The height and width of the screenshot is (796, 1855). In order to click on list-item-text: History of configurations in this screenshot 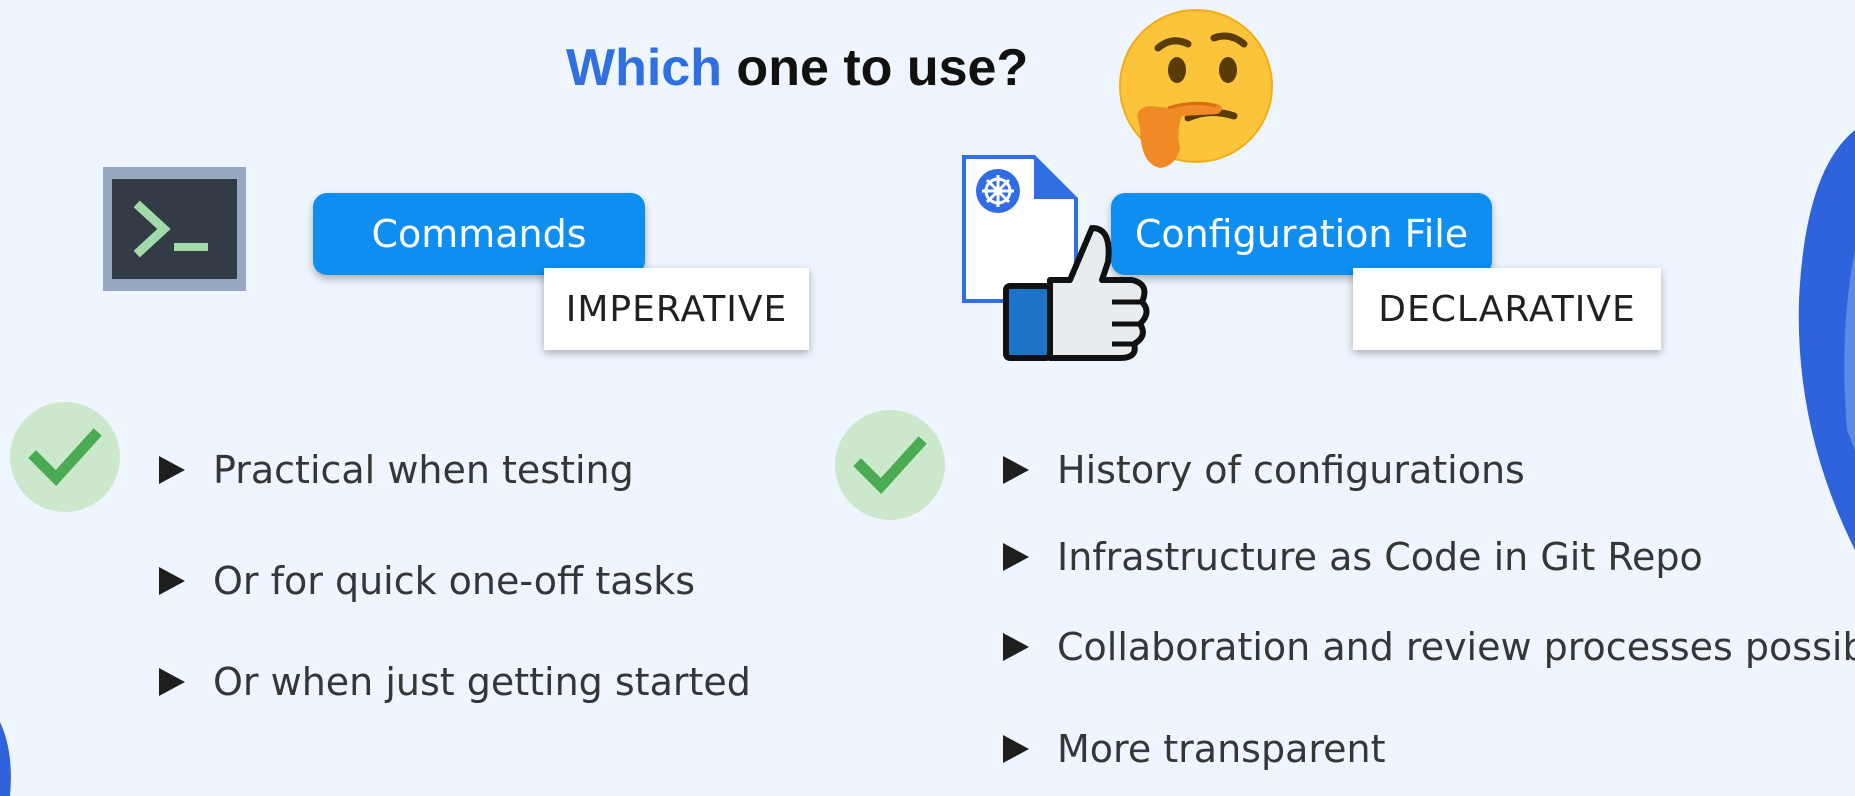, I will do `click(1291, 470)`.